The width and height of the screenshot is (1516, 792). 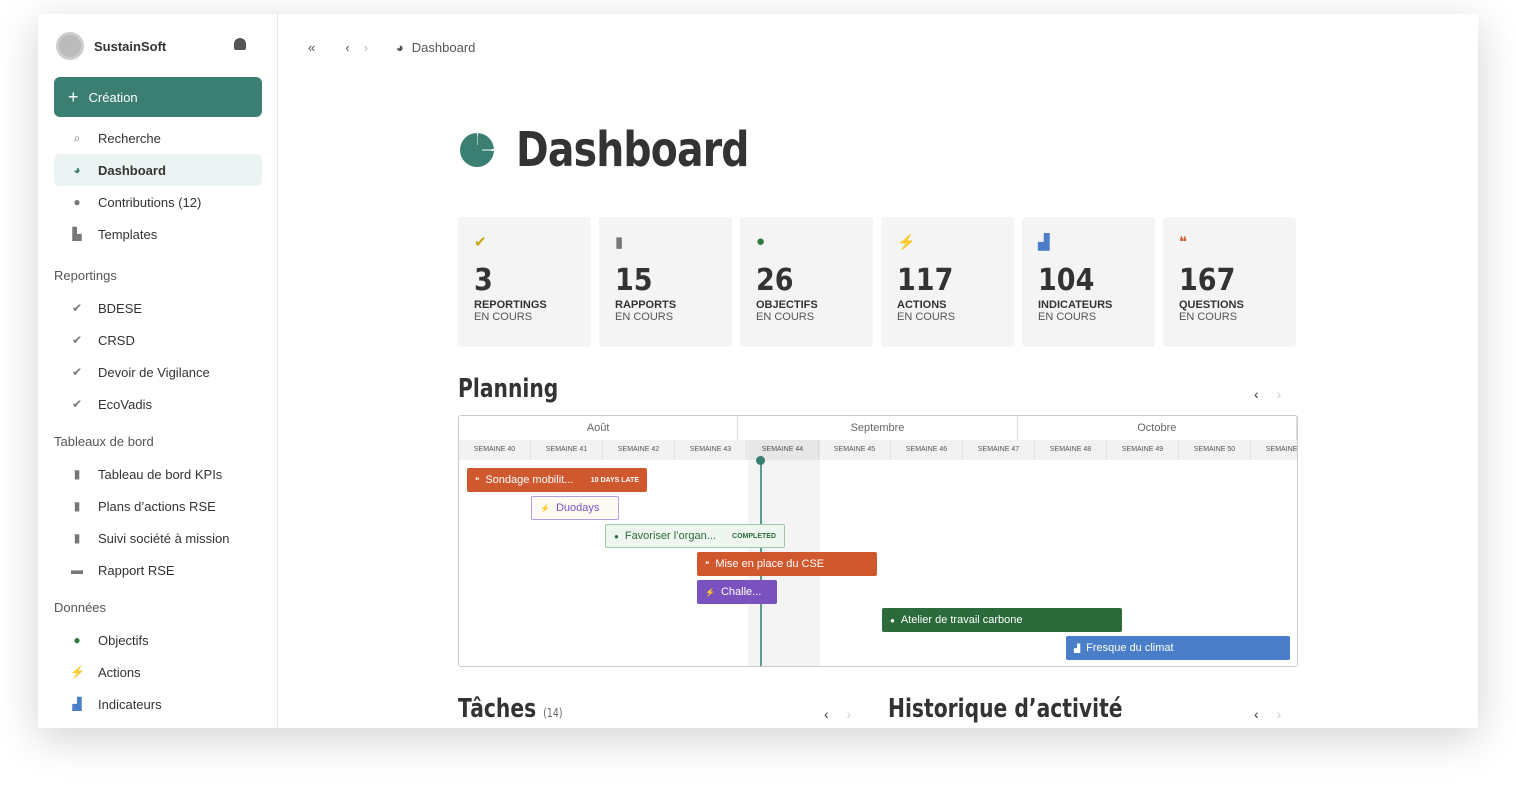 What do you see at coordinates (158, 234) in the screenshot?
I see `sidebar-item-templates: ▙ Templates` at bounding box center [158, 234].